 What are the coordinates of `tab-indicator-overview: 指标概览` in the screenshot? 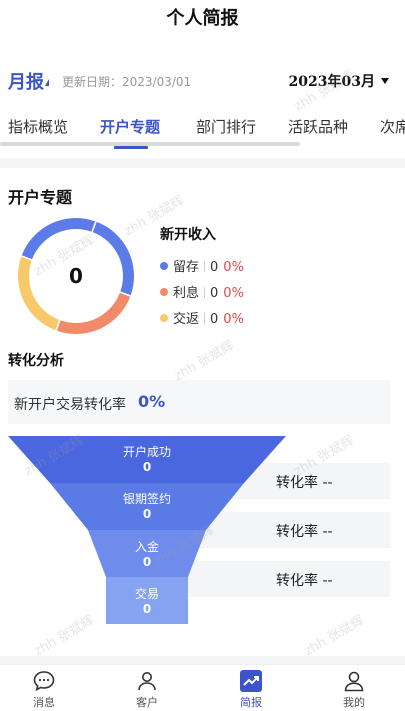 It's located at (38, 126).